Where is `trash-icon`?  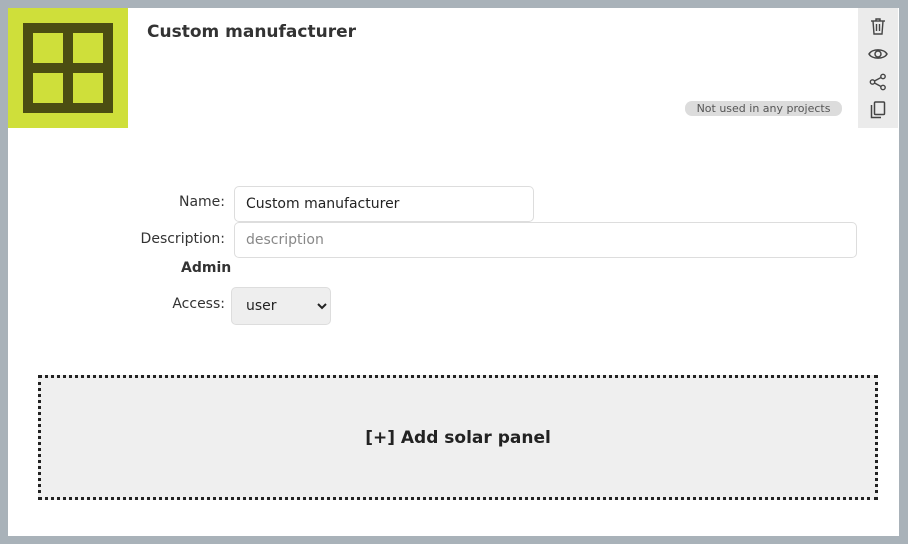
trash-icon is located at coordinates (878, 26).